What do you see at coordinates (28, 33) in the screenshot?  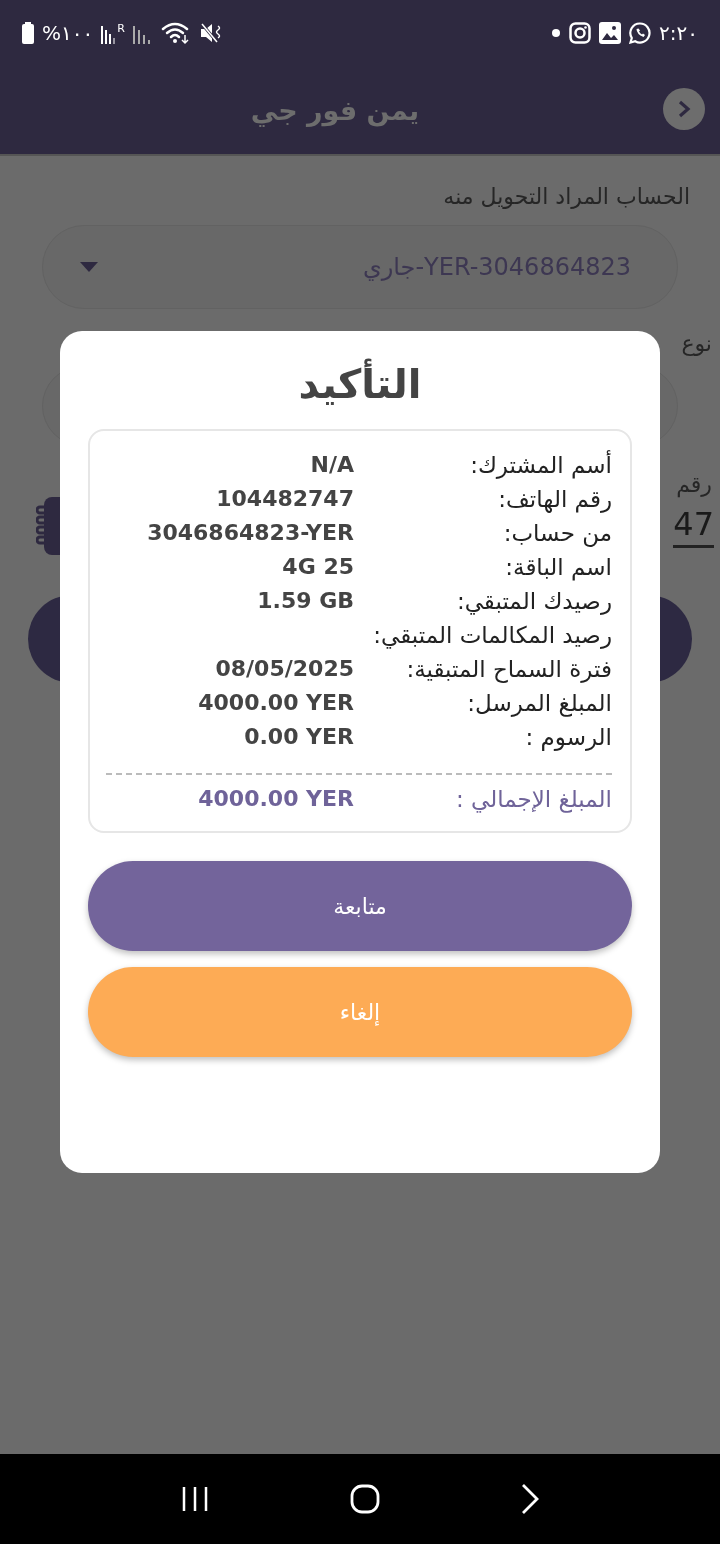 I see `battery-icon` at bounding box center [28, 33].